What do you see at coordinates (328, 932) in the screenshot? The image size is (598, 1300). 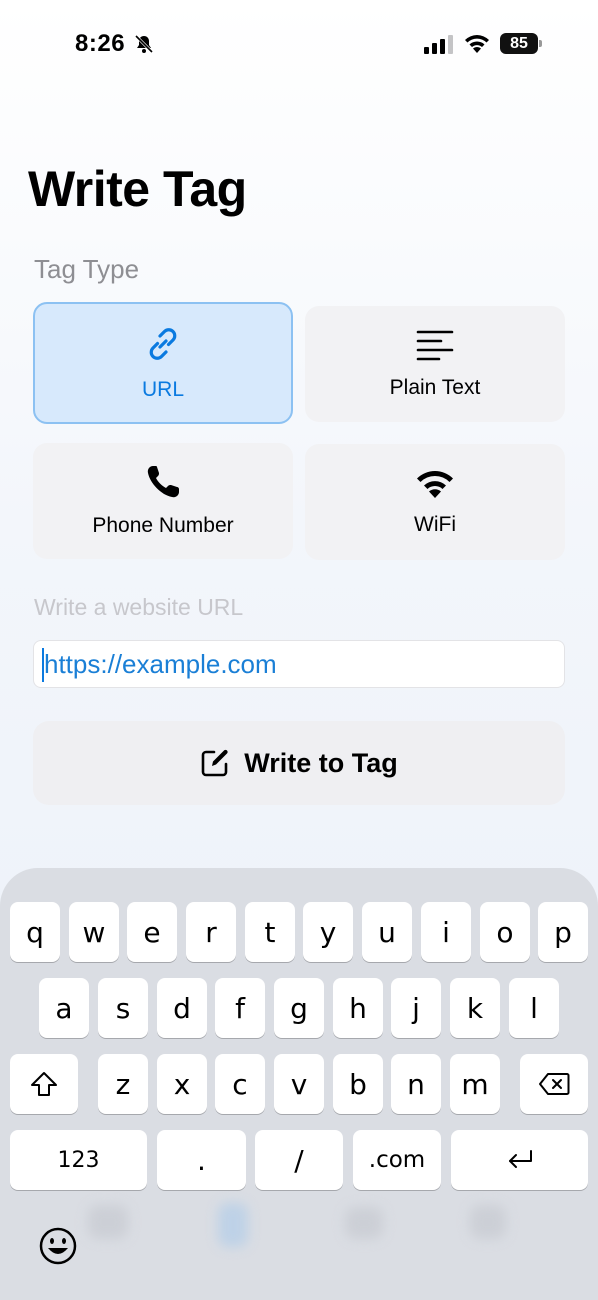 I see `key-y: y` at bounding box center [328, 932].